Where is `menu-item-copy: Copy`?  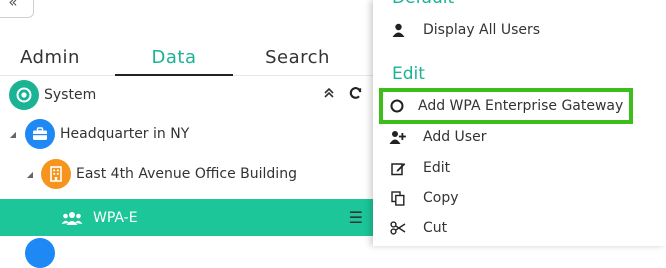 menu-item-copy: Copy is located at coordinates (424, 198).